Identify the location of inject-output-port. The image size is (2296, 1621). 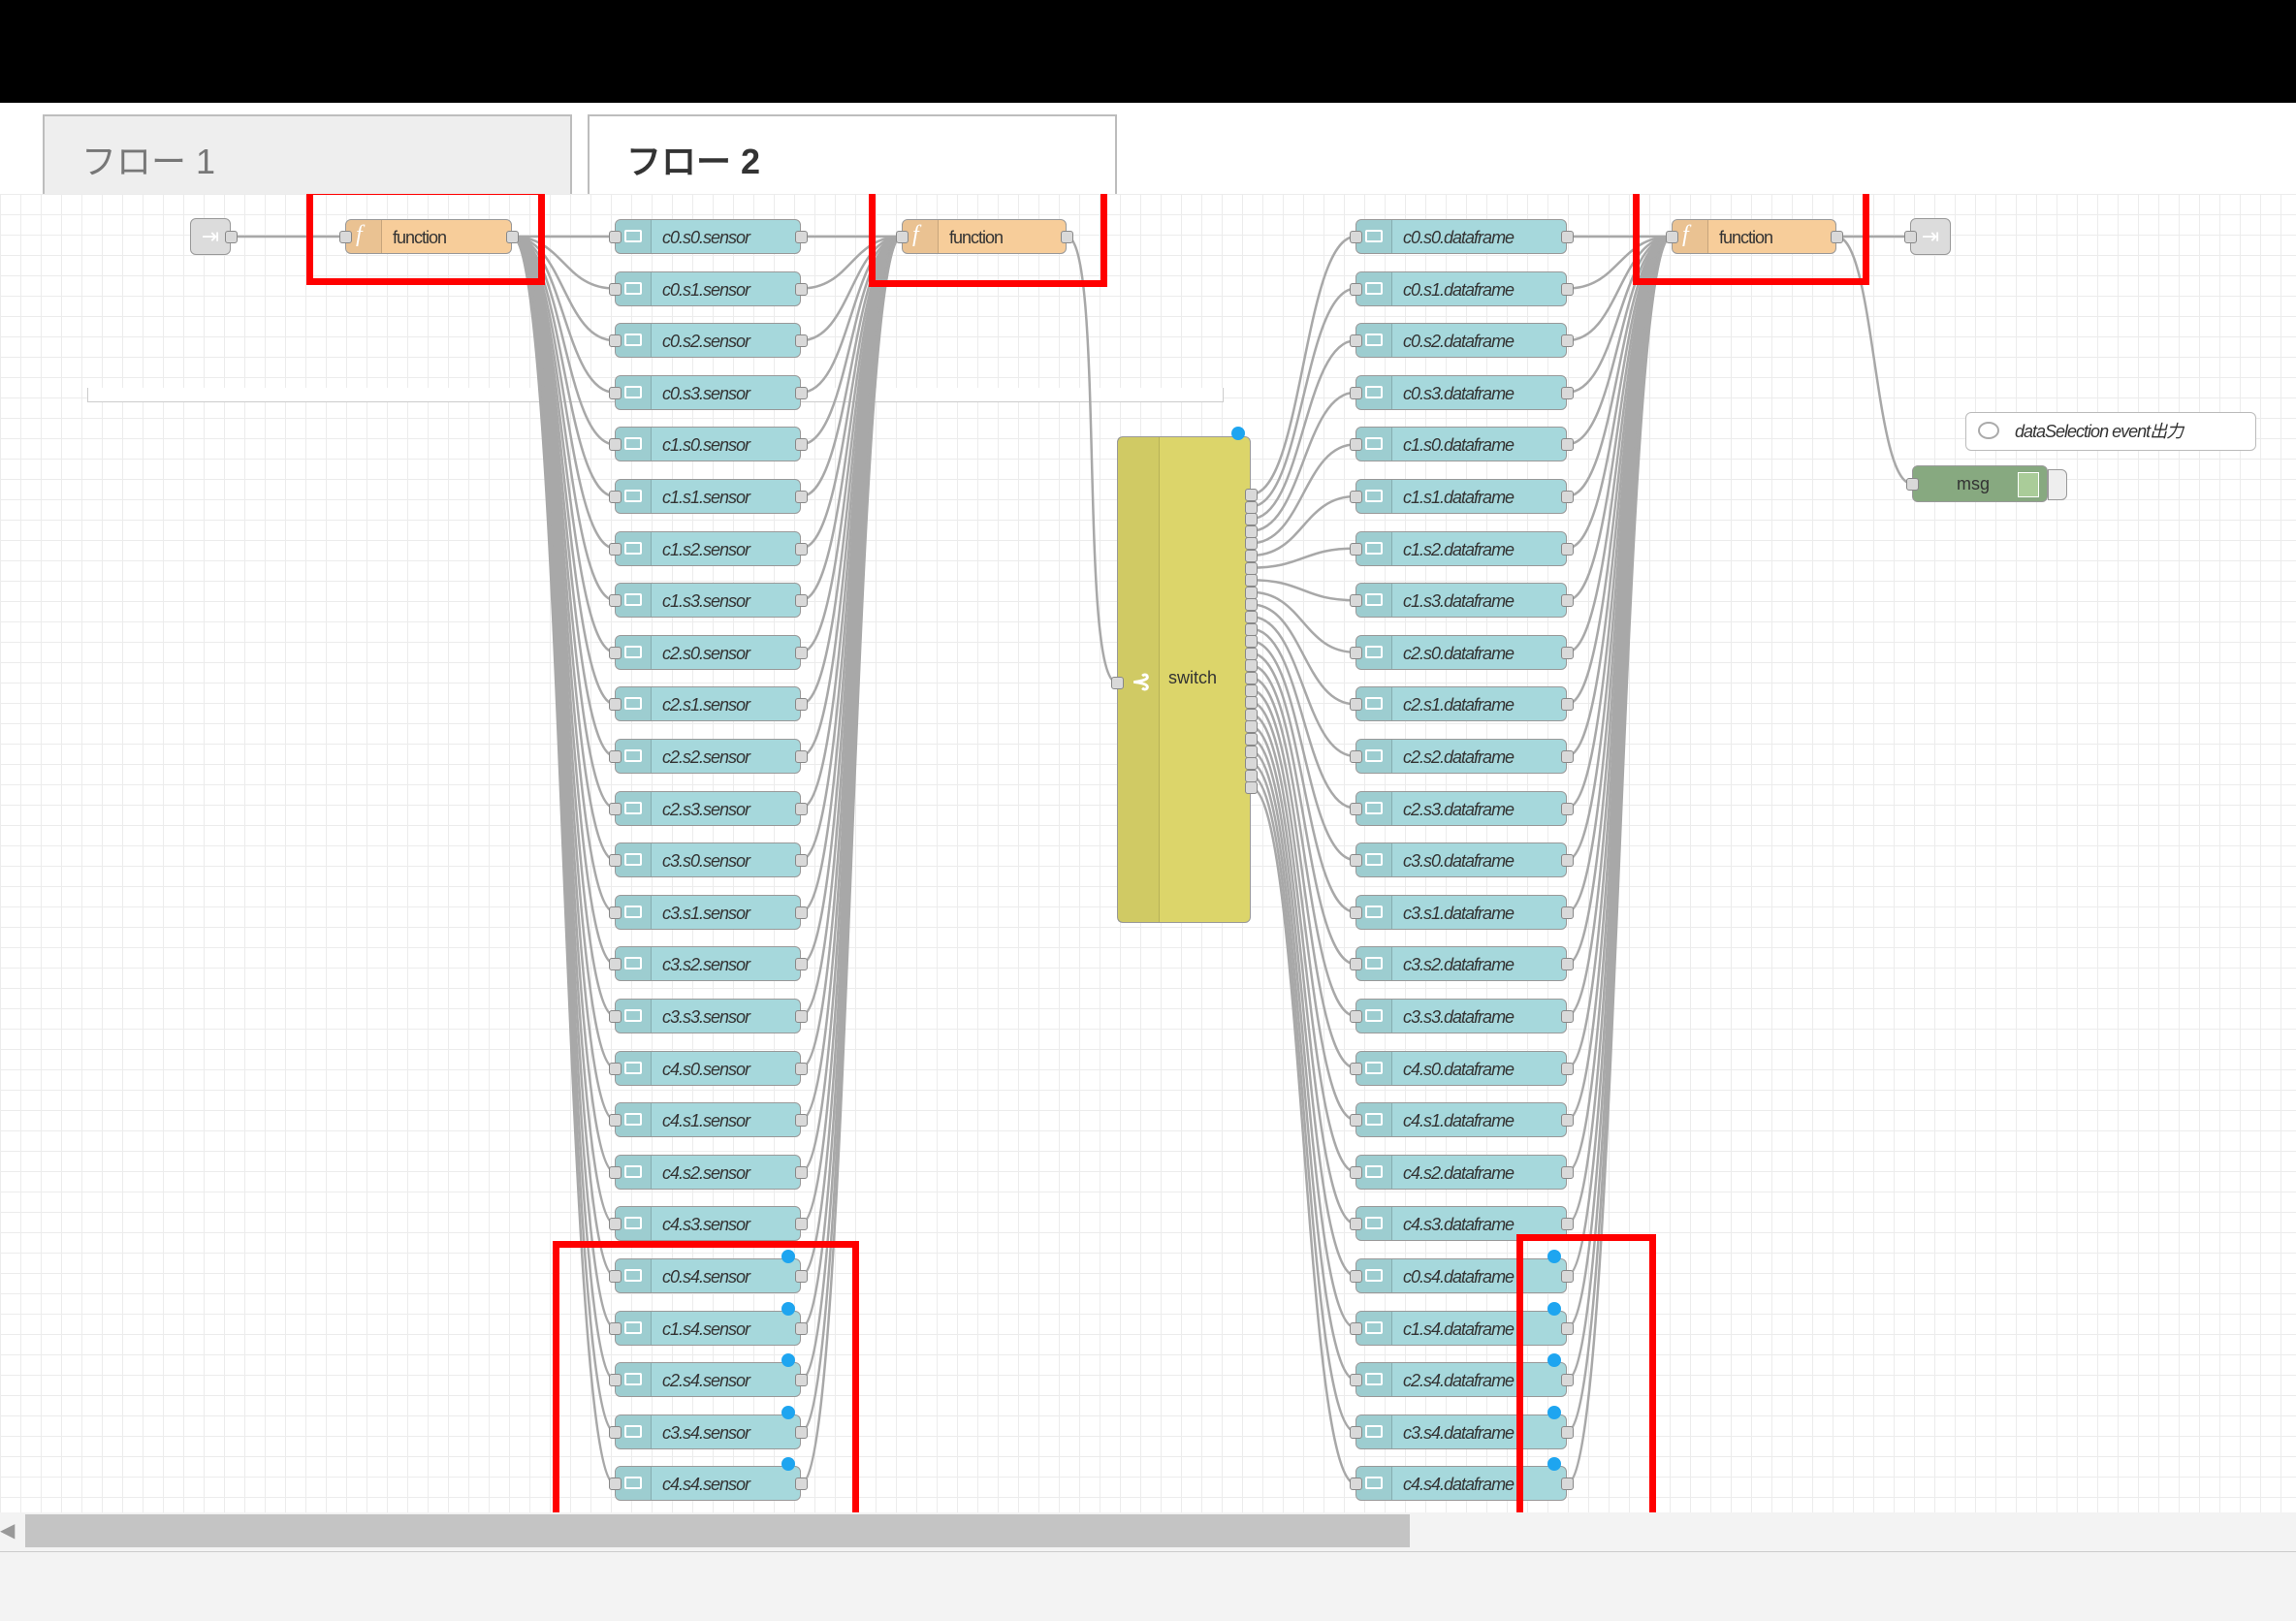
(231, 237).